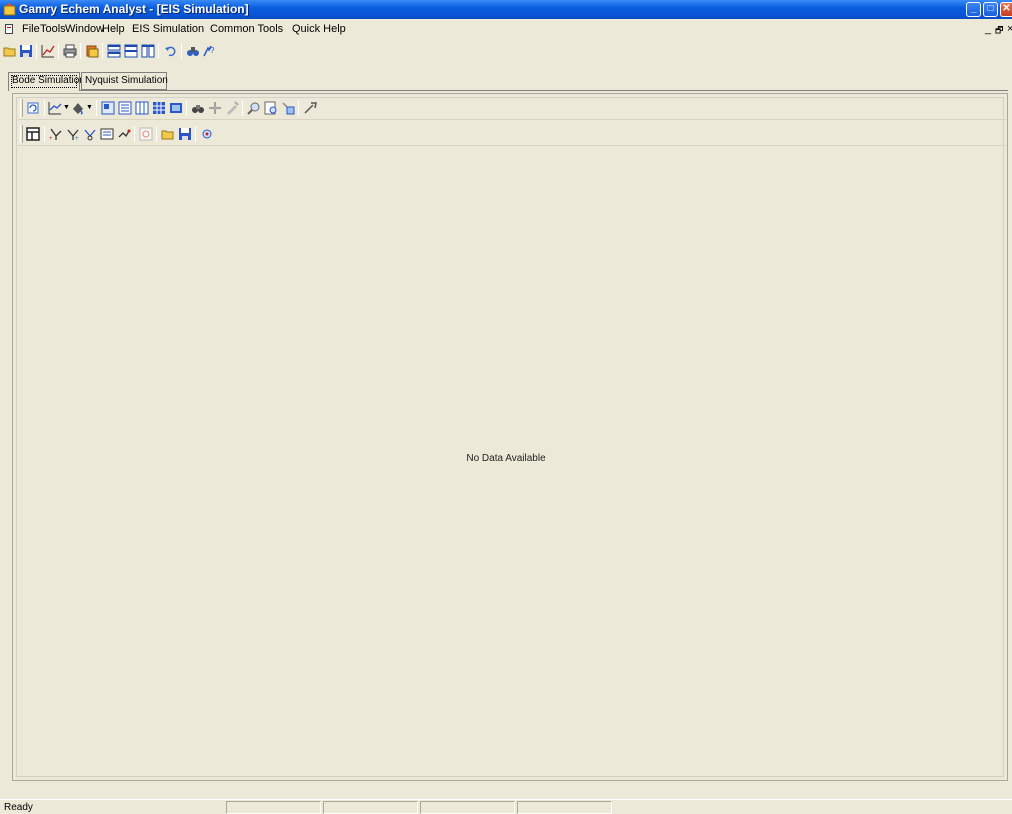 The width and height of the screenshot is (1012, 814). I want to click on line-chart-dropdown-arrow: ▼, so click(66, 107).